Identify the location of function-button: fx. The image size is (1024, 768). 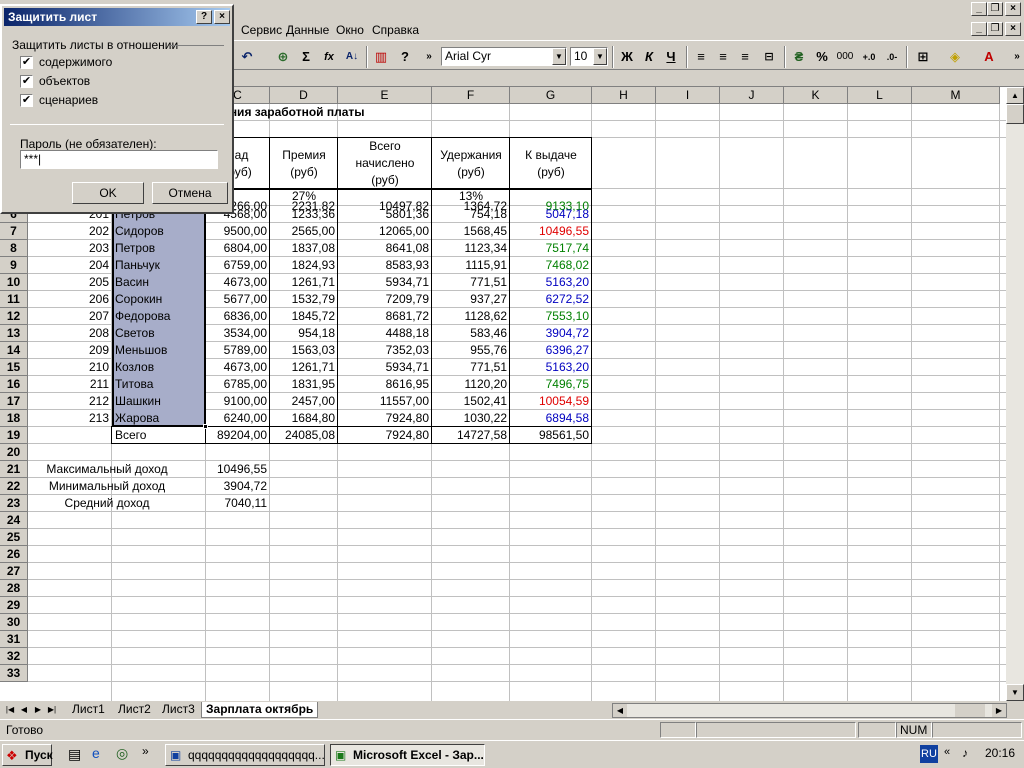
(329, 57).